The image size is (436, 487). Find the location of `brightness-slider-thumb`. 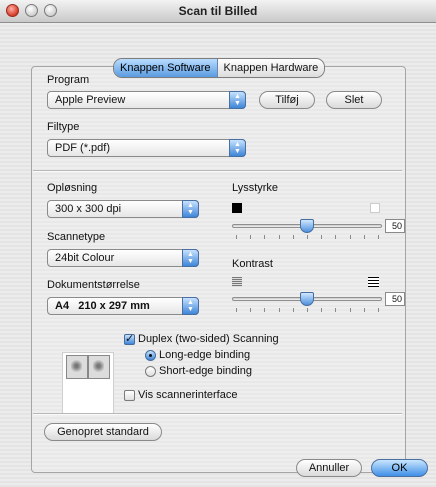

brightness-slider-thumb is located at coordinates (307, 226).